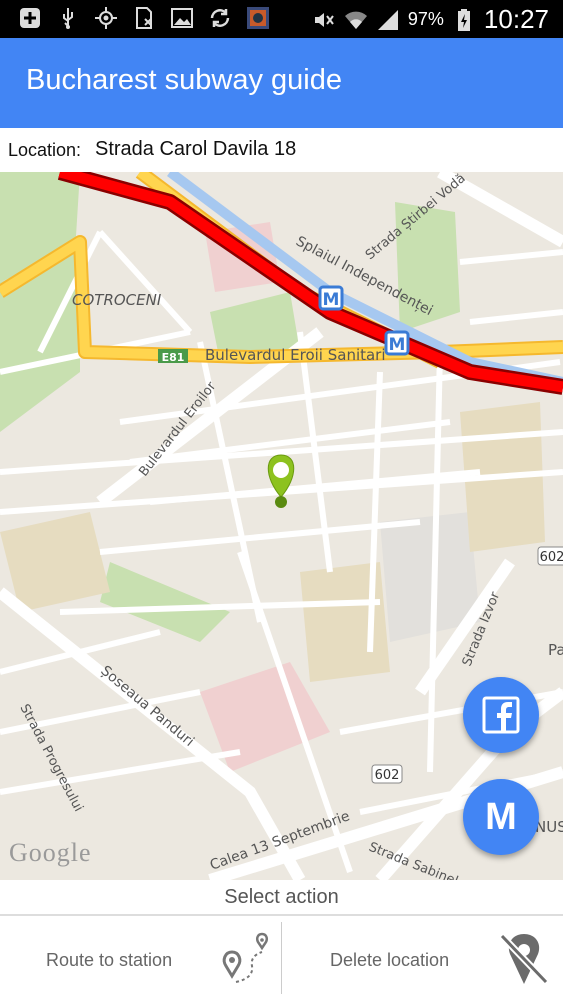 Image resolution: width=563 pixels, height=1000 pixels. What do you see at coordinates (295, 355) in the screenshot?
I see `street-label: Bulevardul Eroii Sanitari` at bounding box center [295, 355].